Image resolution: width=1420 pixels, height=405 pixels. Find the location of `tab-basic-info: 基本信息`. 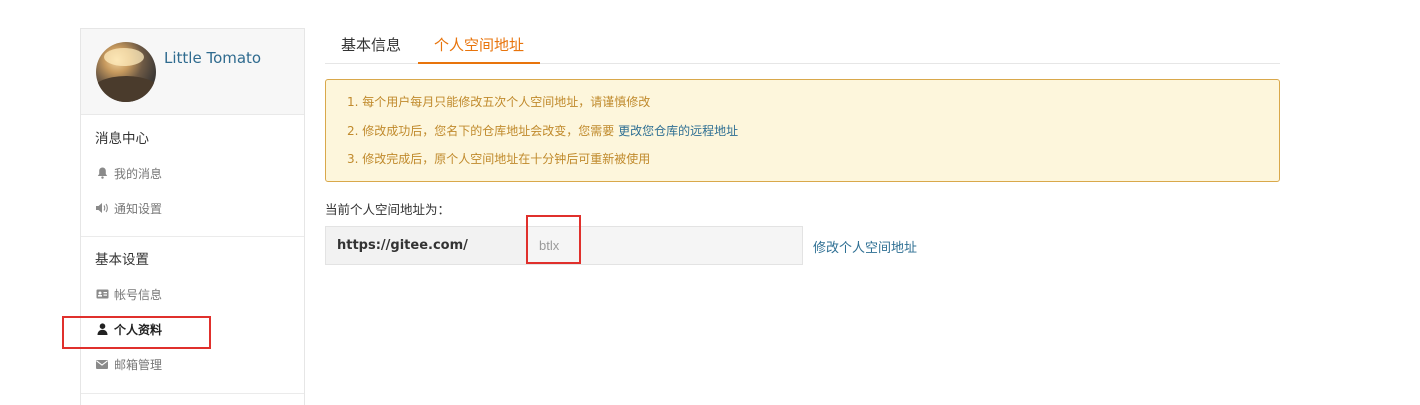

tab-basic-info: 基本信息 is located at coordinates (371, 47).